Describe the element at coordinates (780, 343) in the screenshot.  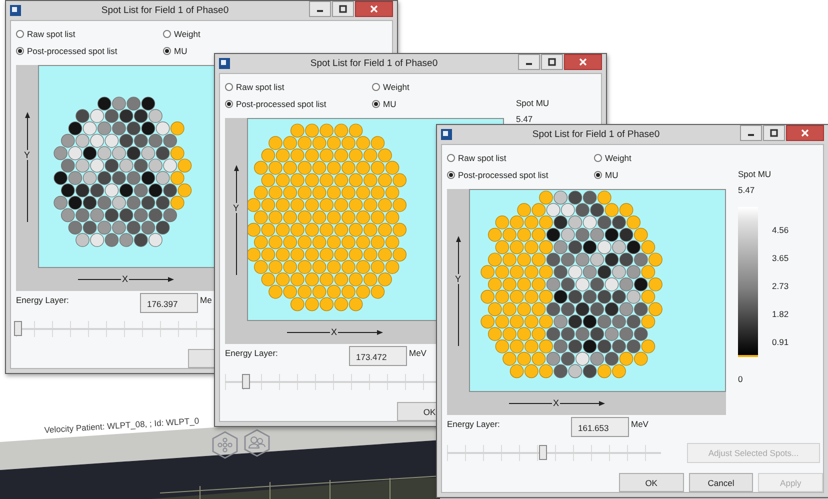
I see `colorbar-label: 0.91` at that location.